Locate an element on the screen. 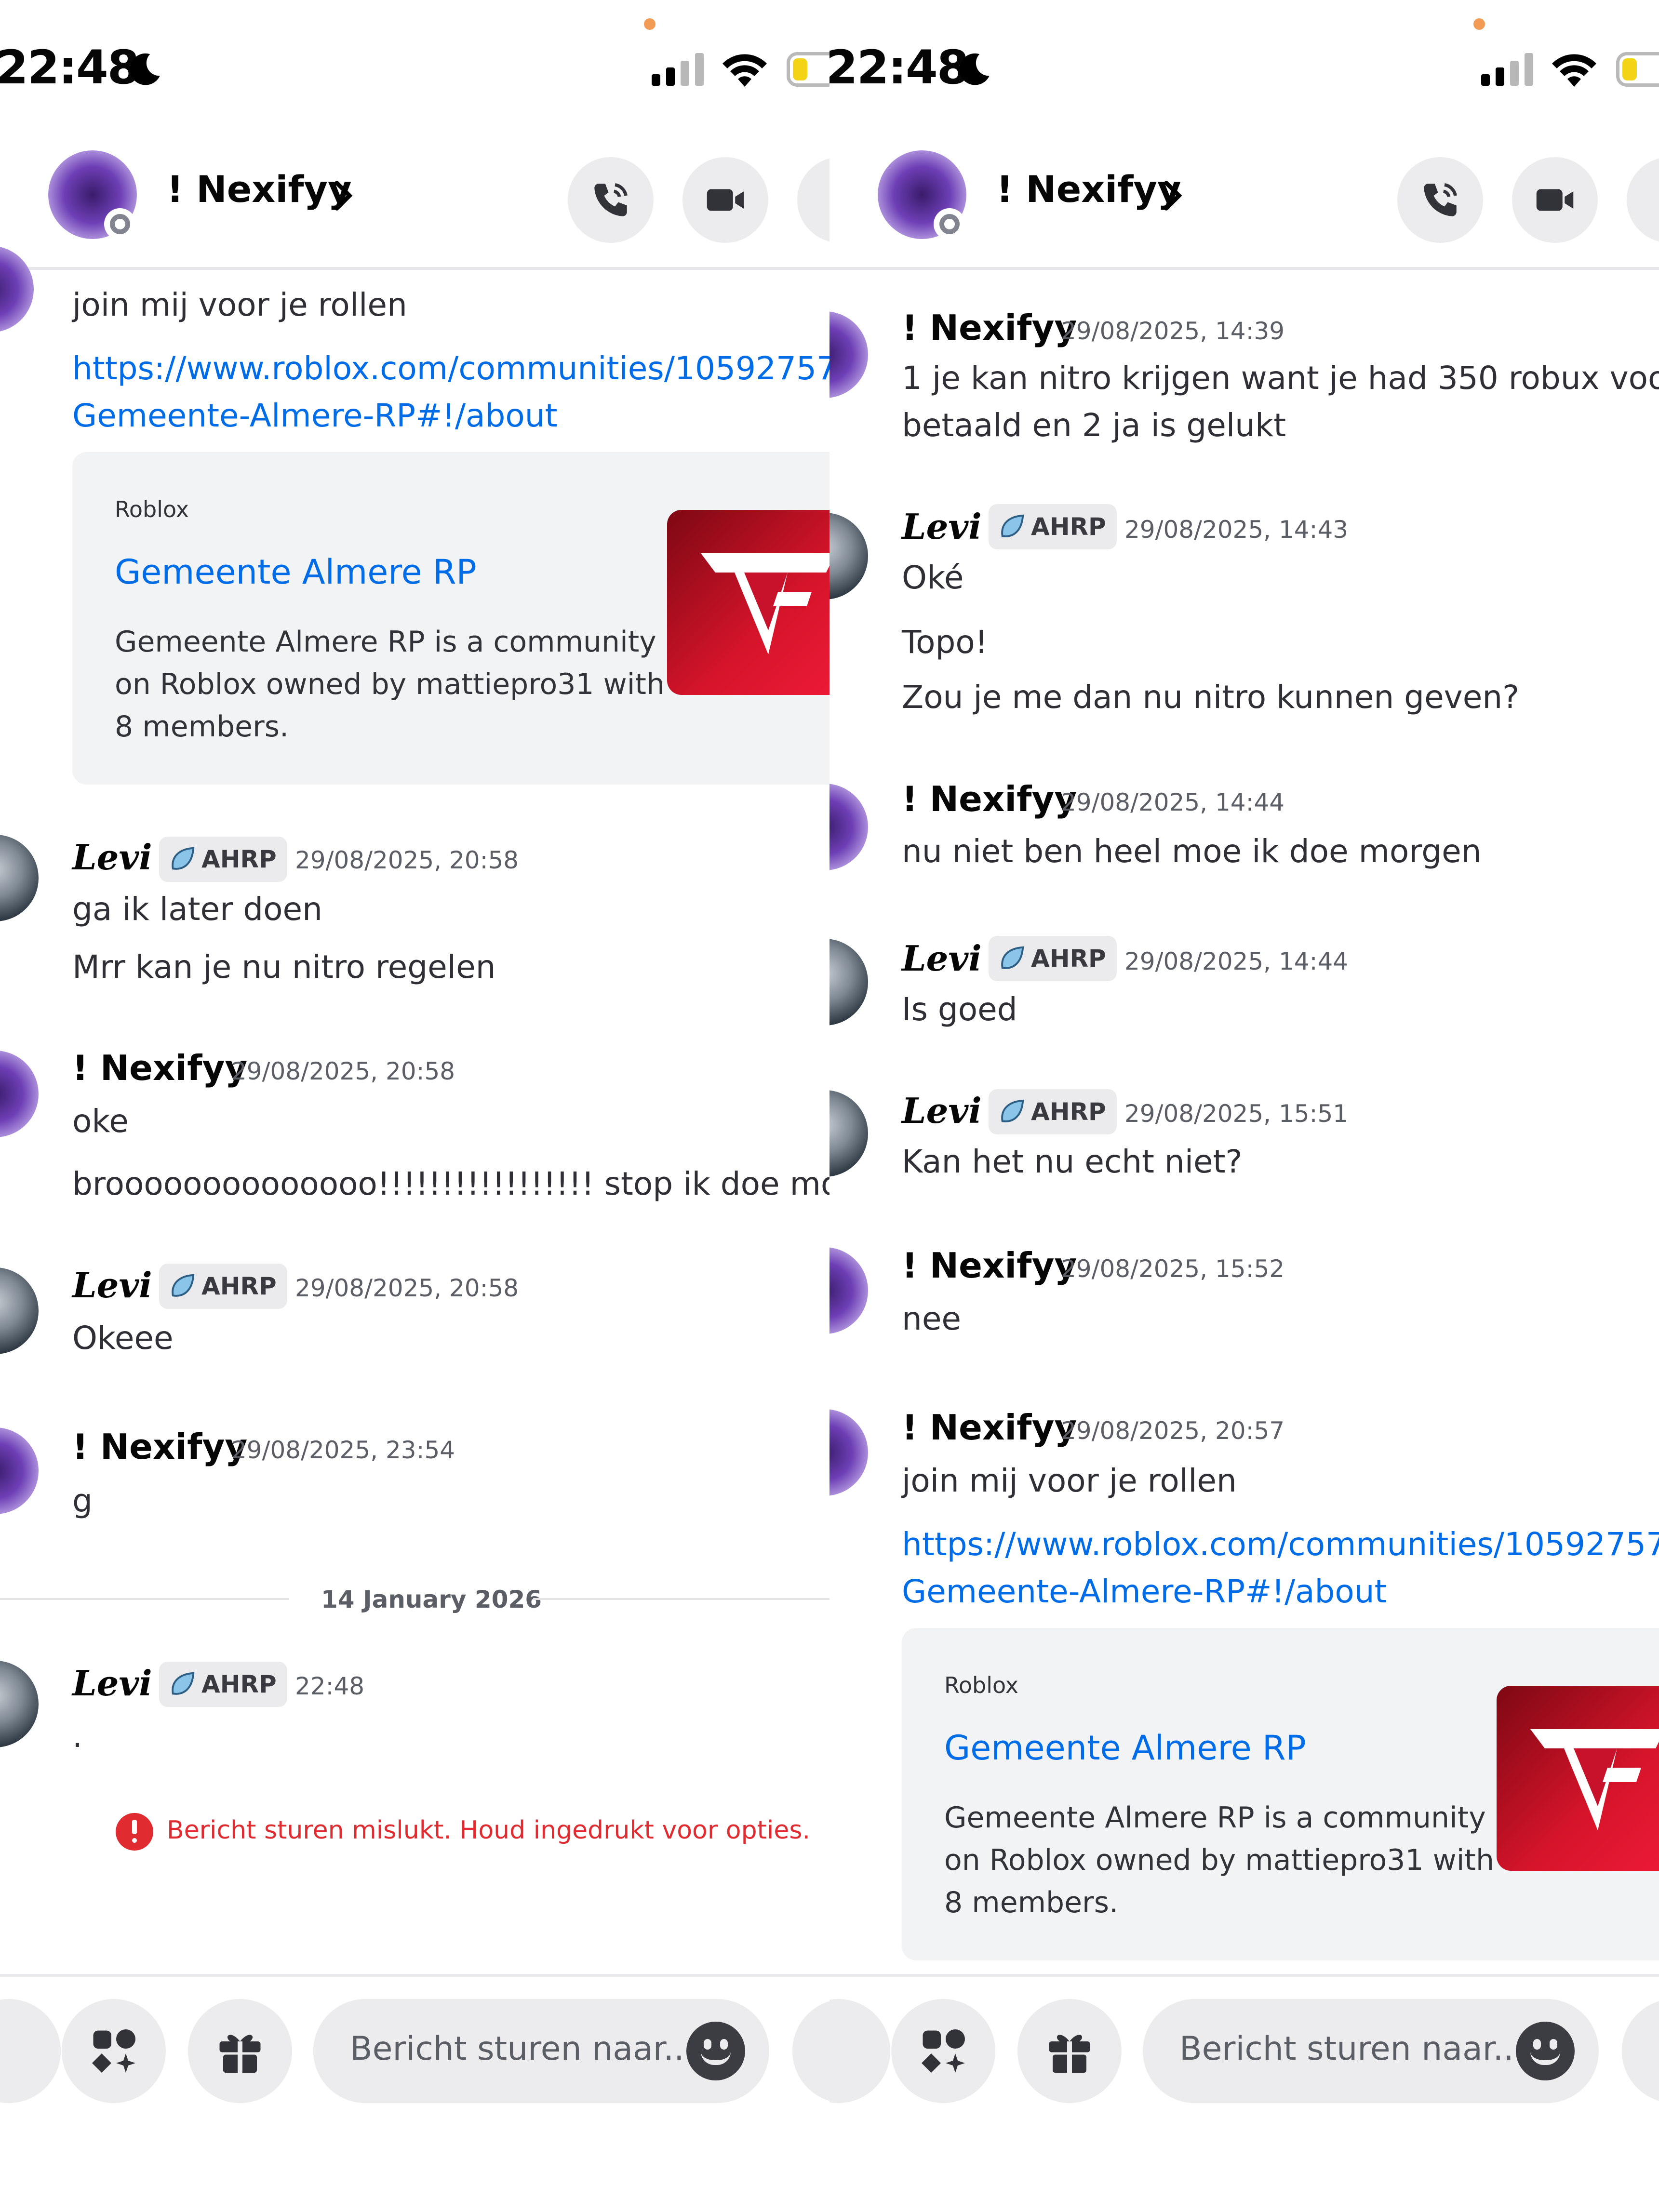  message-timestamp: 29/08/2025, 15:51 is located at coordinates (1236, 1114).